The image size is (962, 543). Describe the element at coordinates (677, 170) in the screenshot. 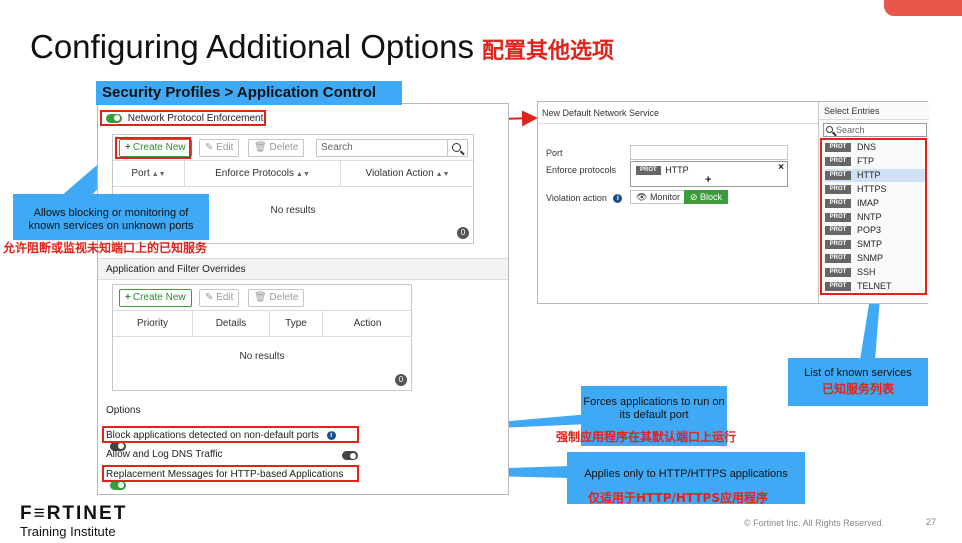

I see `enforce-protocol-value: HTTP` at that location.